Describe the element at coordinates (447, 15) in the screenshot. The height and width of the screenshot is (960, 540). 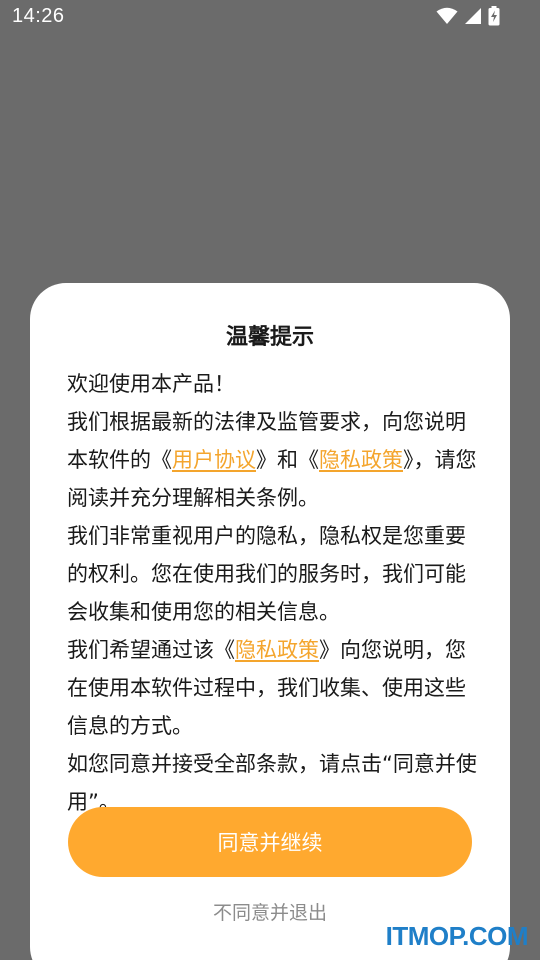
I see `wifi-icon` at that location.